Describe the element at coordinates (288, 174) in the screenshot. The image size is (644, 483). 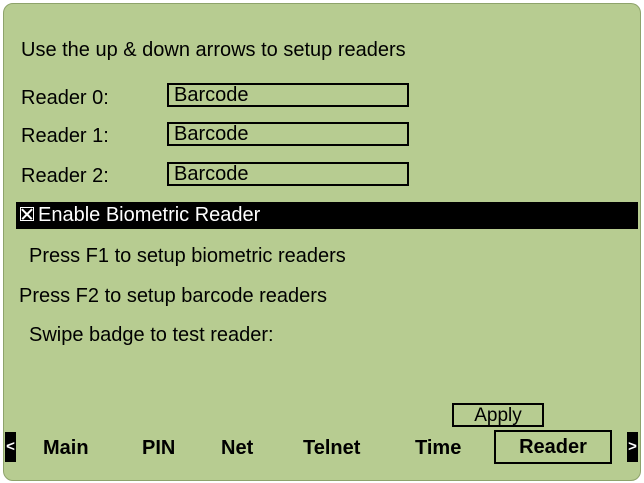
I see `reader-2-field: Barcode` at that location.